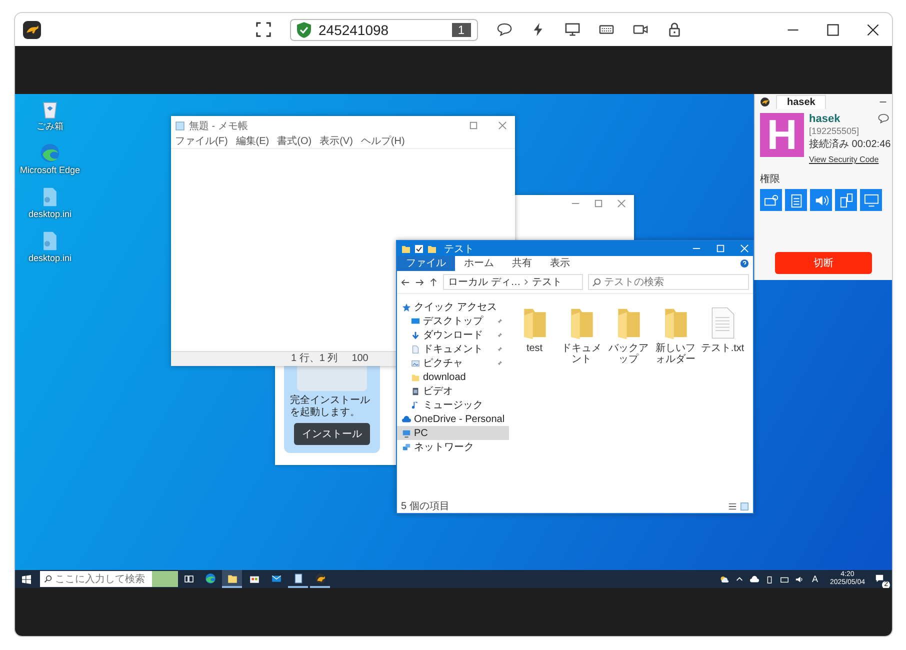  I want to click on navigation-item: ネットワーク, so click(453, 447).